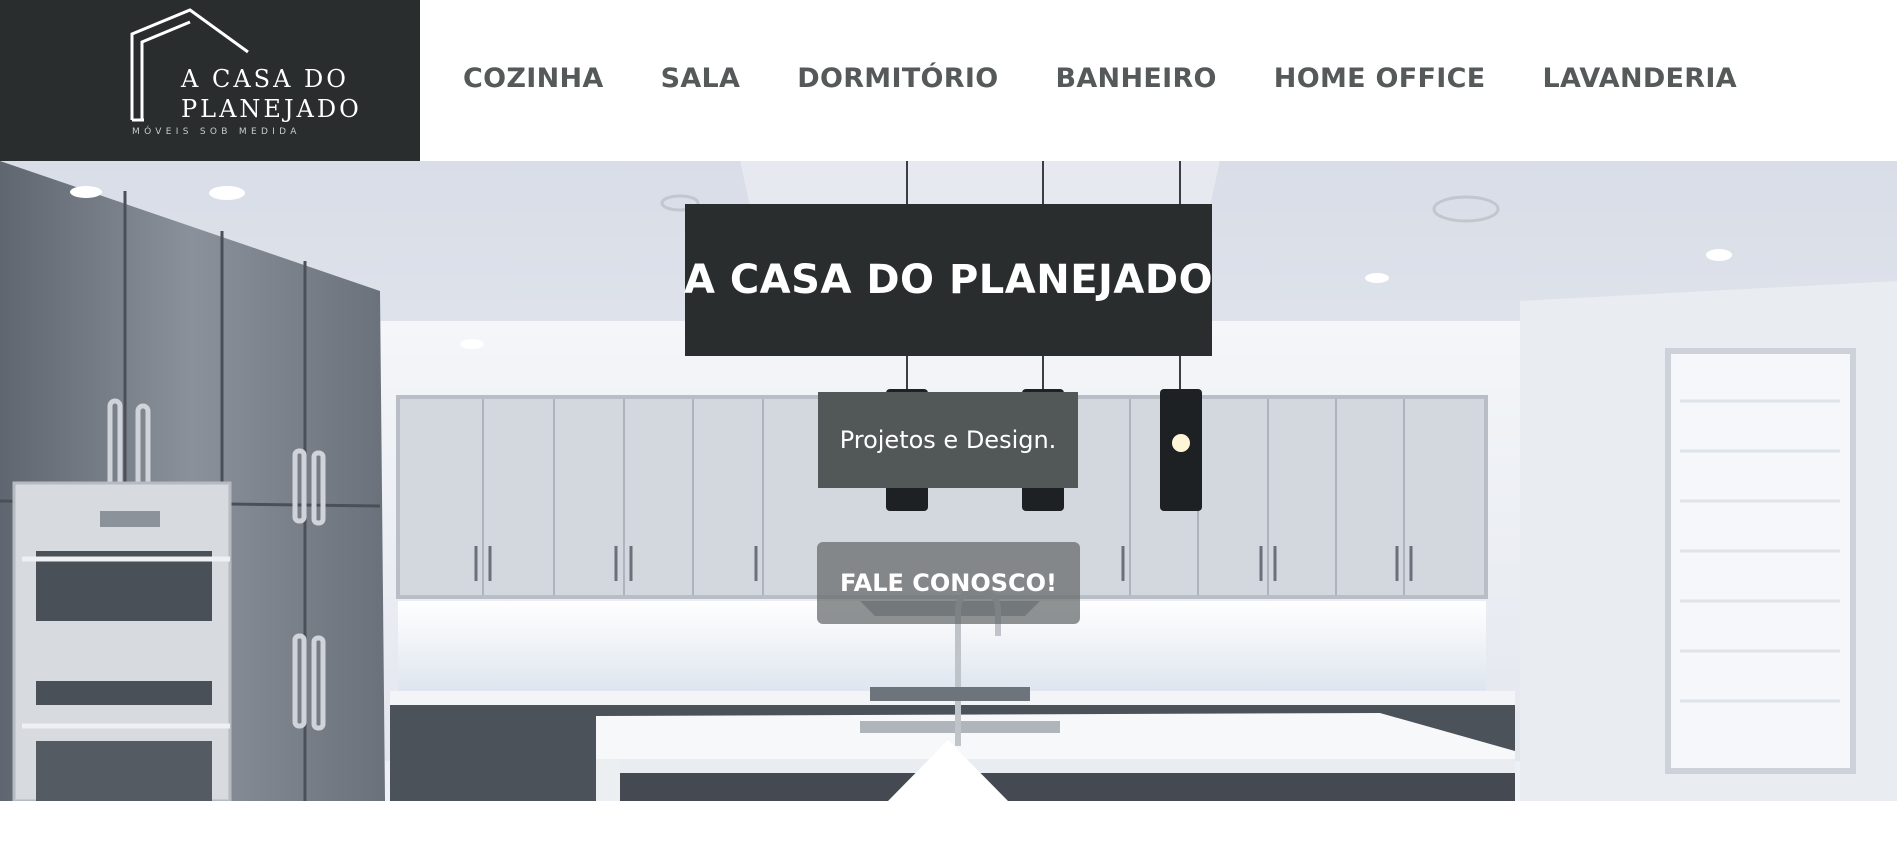 This screenshot has width=1897, height=846. I want to click on hero-subtitle: Projetos e Design., so click(948, 440).